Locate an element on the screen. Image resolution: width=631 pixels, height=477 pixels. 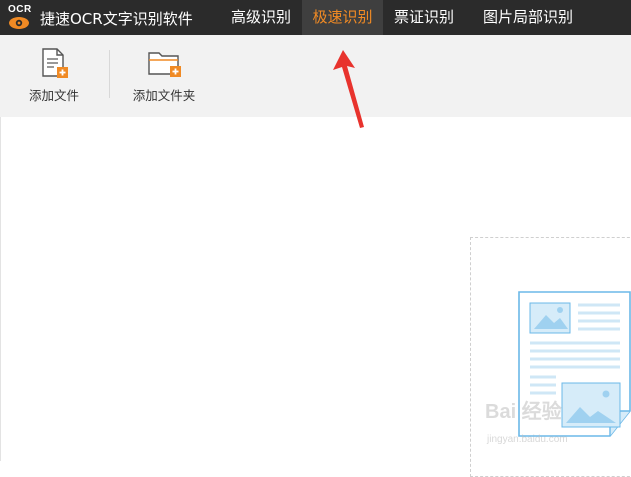
red-arrow is located at coordinates (348, 89).